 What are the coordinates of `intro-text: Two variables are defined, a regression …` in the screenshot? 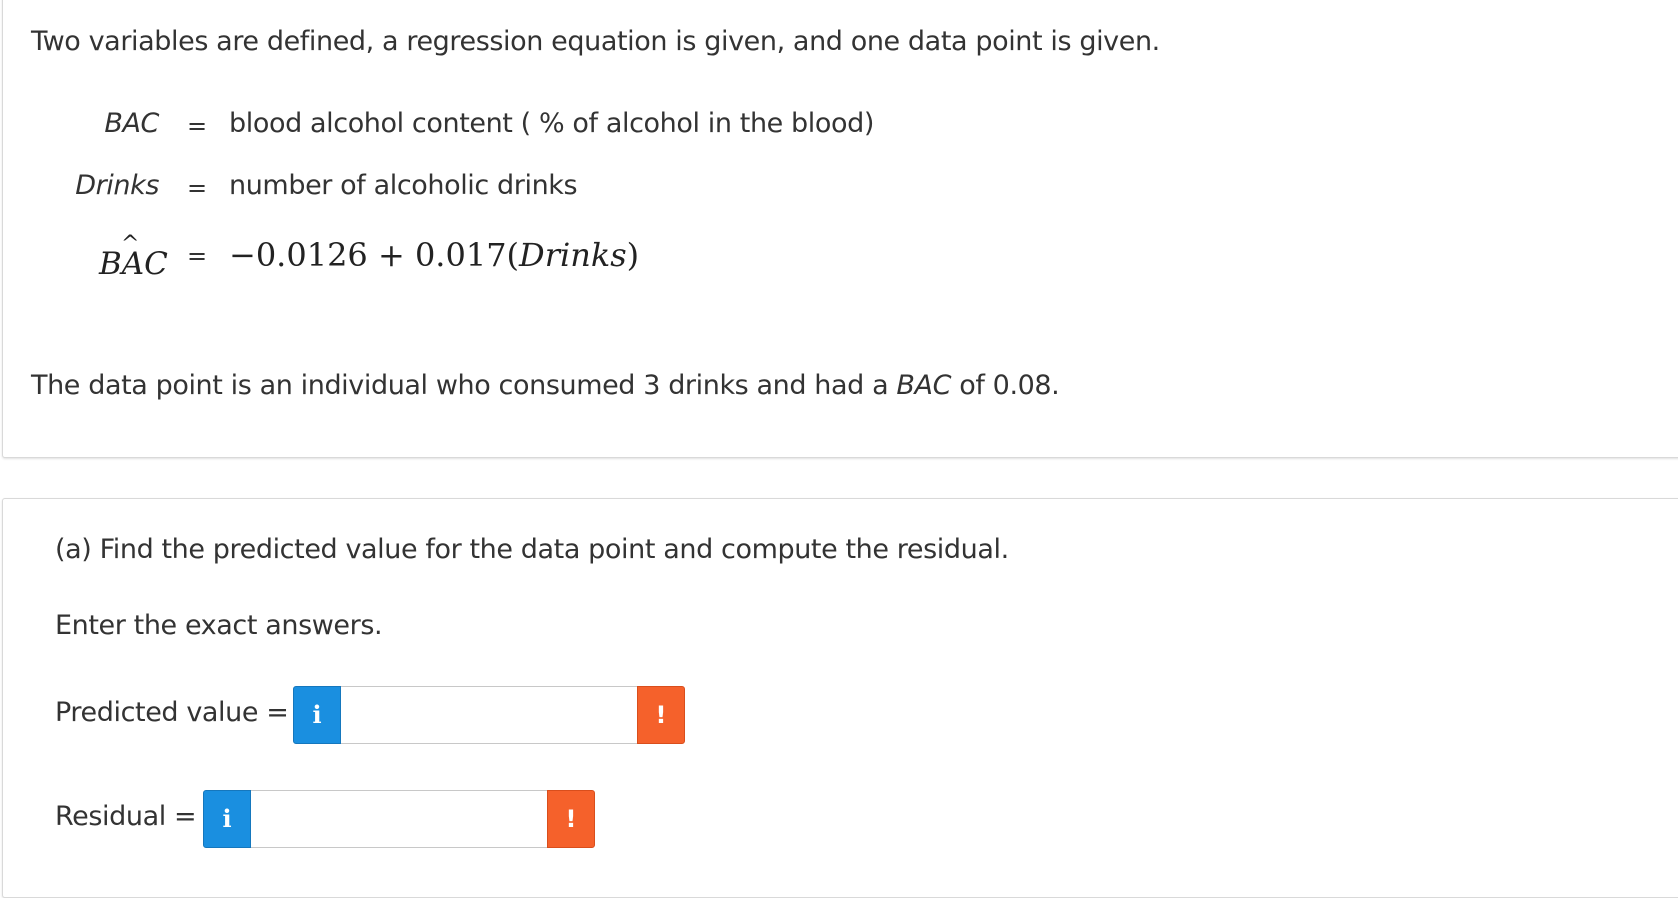 It's located at (595, 41).